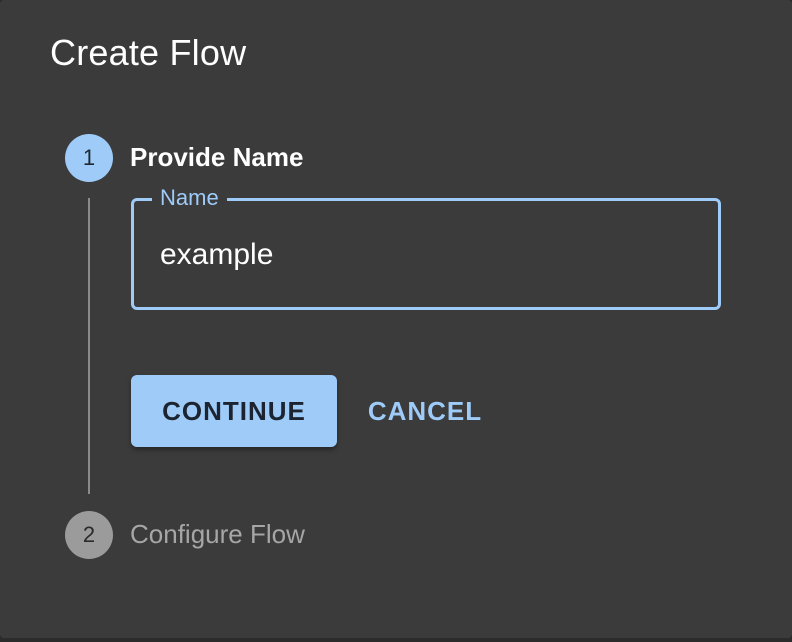 Image resolution: width=792 pixels, height=642 pixels. I want to click on name-field: Name, so click(426, 246).